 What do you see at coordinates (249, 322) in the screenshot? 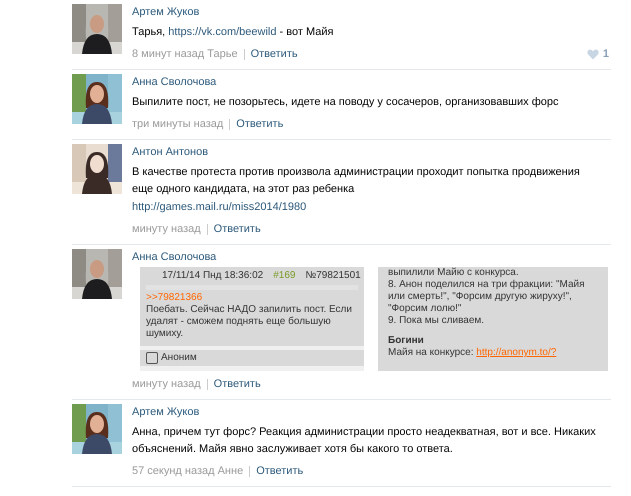
I see `post-text: Поебать. Сейчас НАДО запилить пост. Если удалят - сможем поднять еще большую шумиху.` at bounding box center [249, 322].